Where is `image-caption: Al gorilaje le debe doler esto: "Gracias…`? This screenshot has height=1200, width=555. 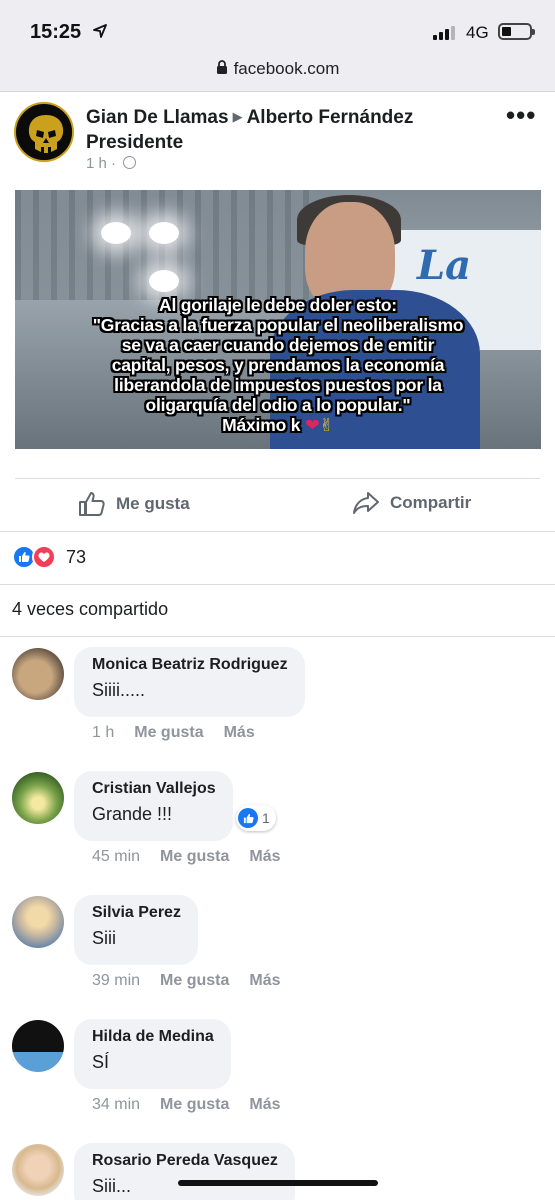
image-caption: Al gorilaje le debe doler esto: "Gracias… is located at coordinates (278, 365).